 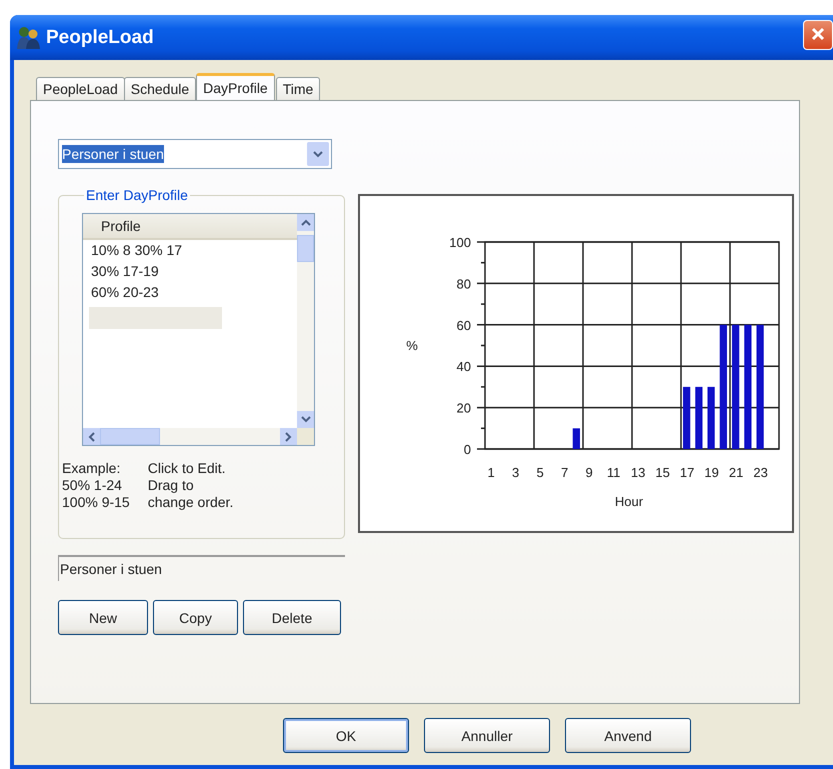 I want to click on vertical-scrollbar, so click(x=305, y=321).